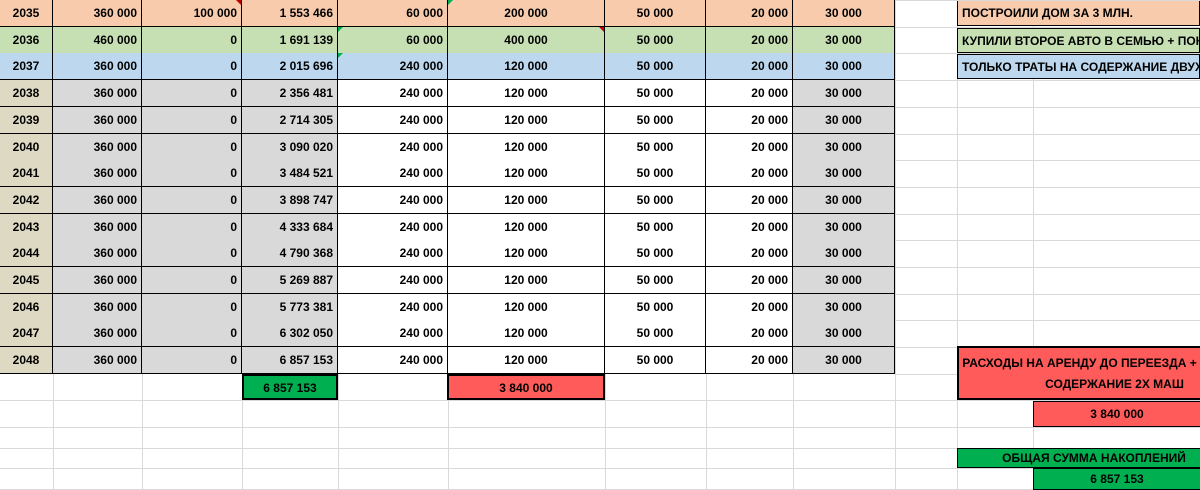  I want to click on cell-year: 2045, so click(26, 280).